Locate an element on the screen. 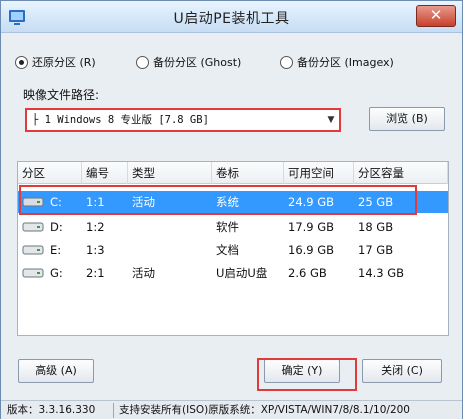  status-divider is located at coordinates (113, 410).